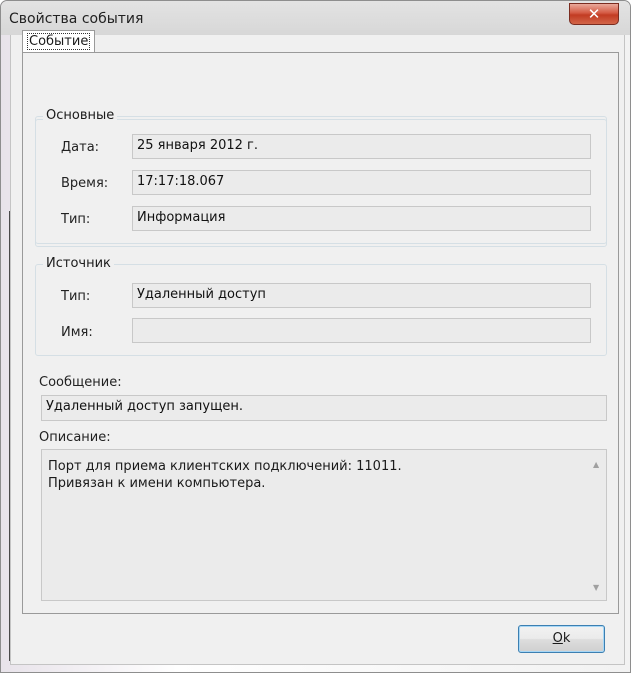 This screenshot has height=673, width=631. I want to click on tab-event: Событие, so click(59, 41).